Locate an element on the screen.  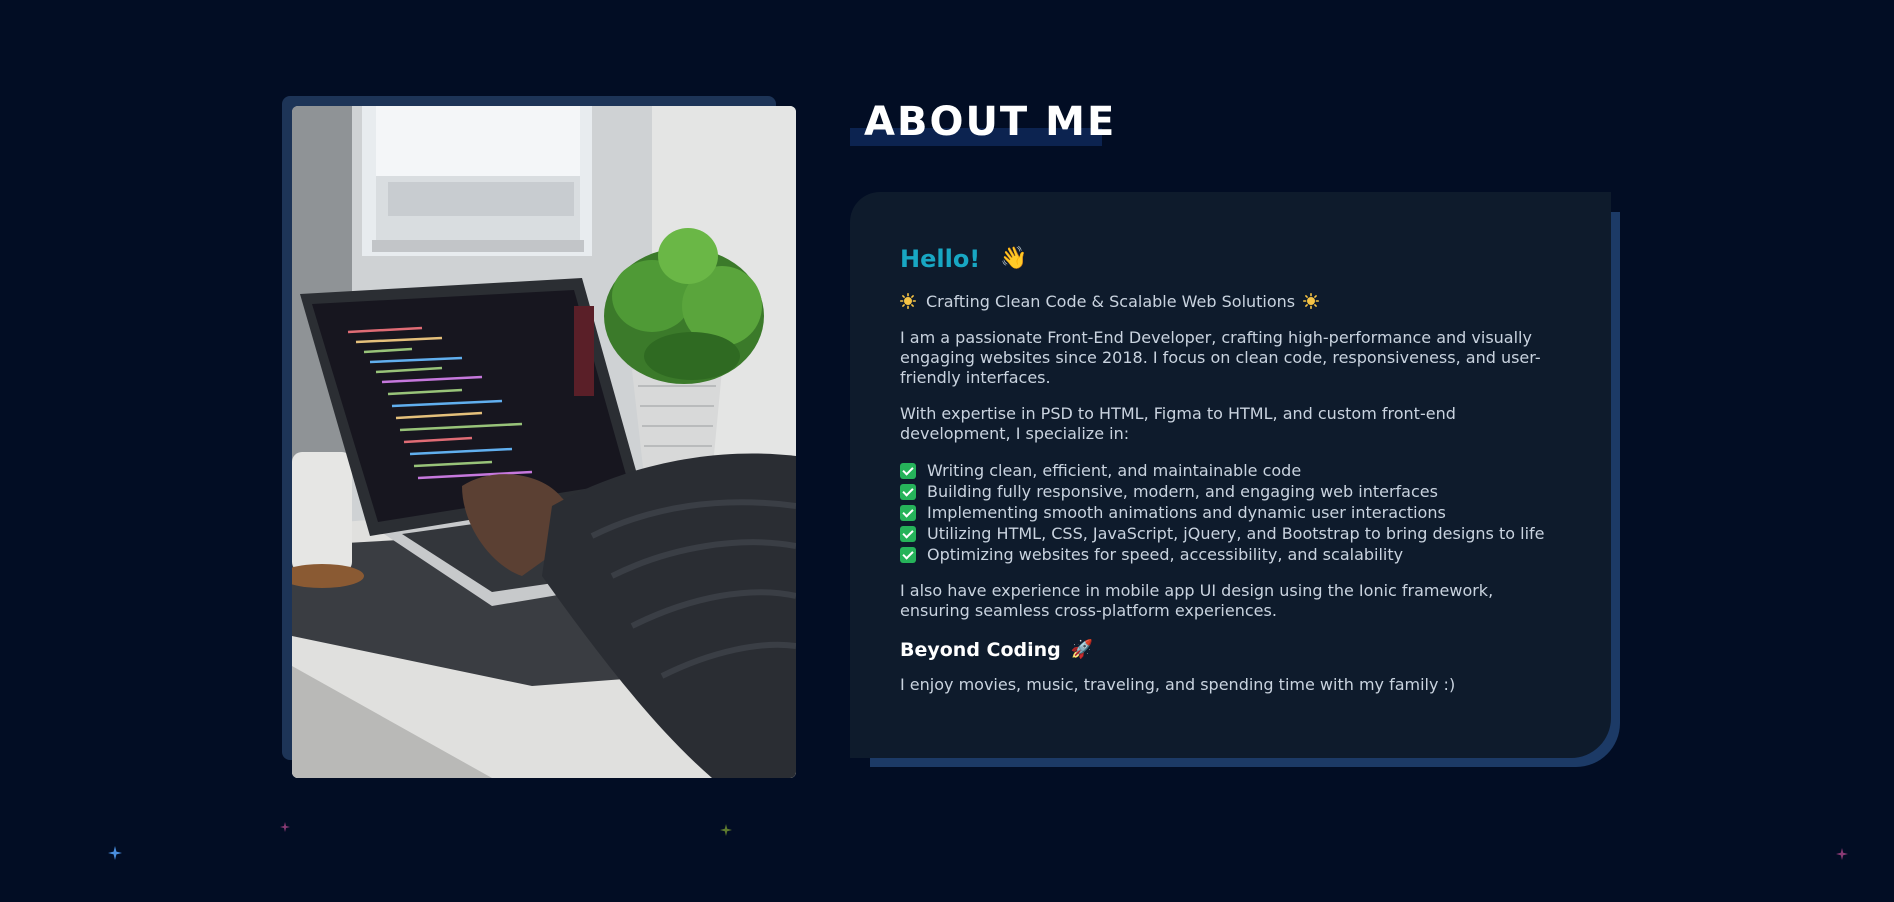
rocket-icon: 🚀 is located at coordinates (1082, 649).